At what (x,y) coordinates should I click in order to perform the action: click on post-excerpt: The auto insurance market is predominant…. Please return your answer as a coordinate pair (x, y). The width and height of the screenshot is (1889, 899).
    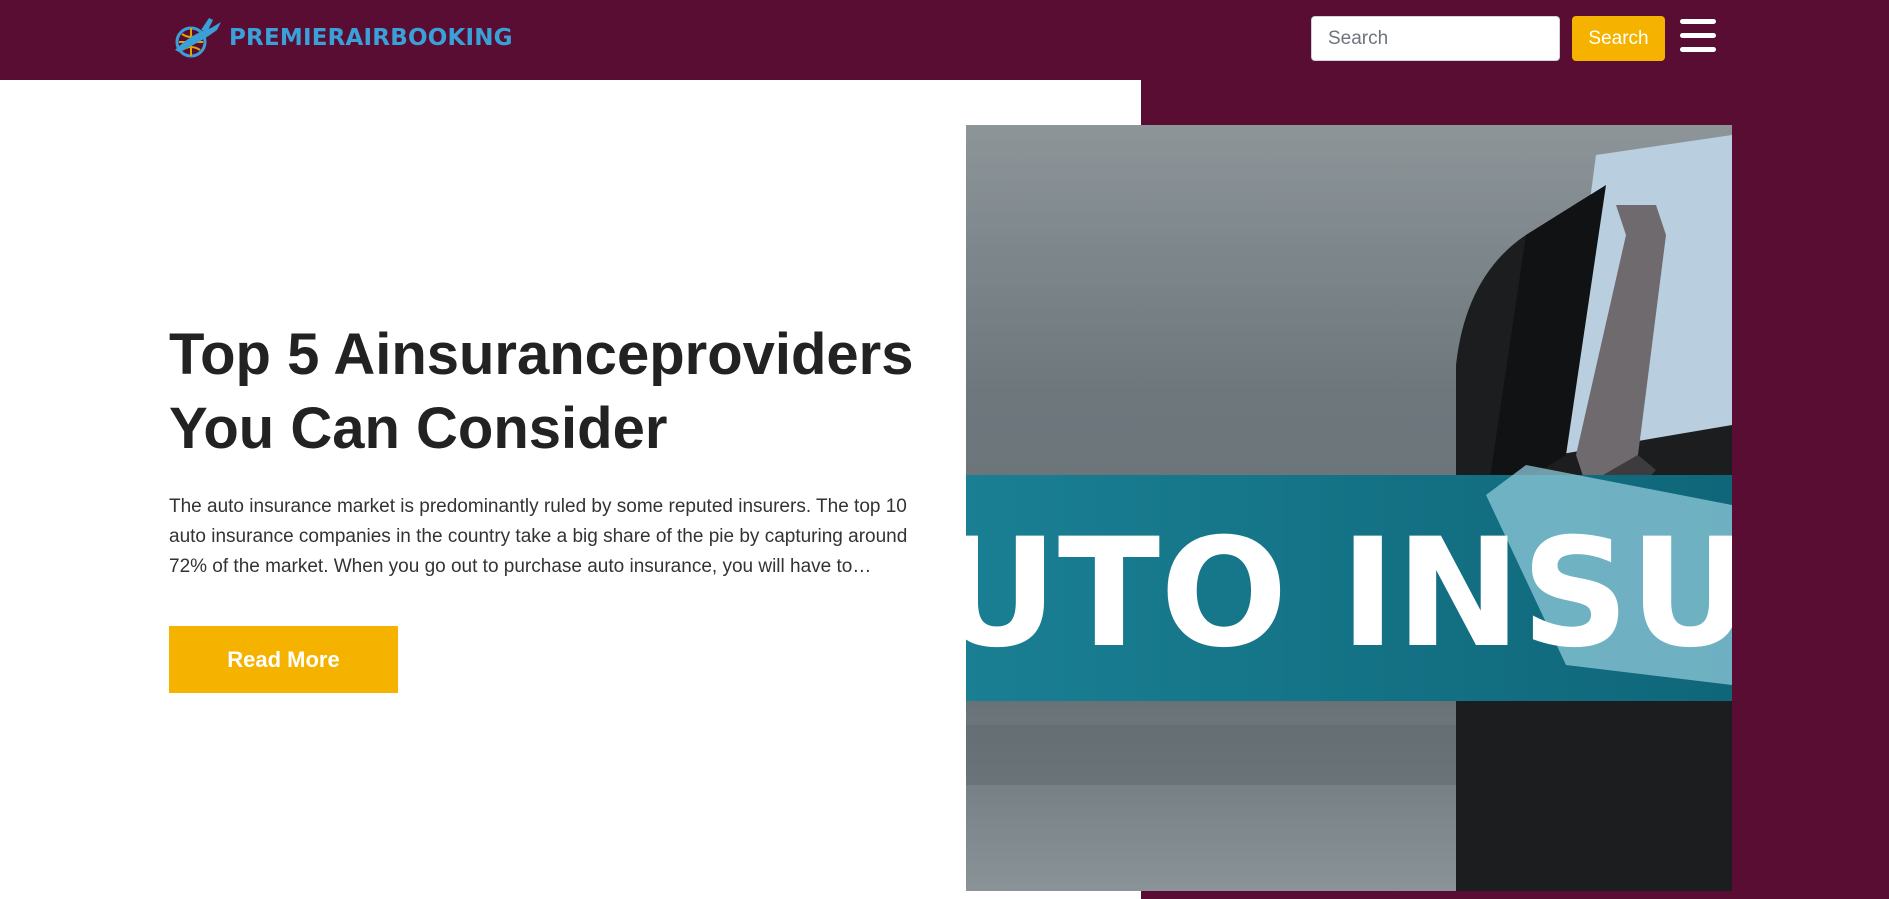
    Looking at the image, I should click on (538, 536).